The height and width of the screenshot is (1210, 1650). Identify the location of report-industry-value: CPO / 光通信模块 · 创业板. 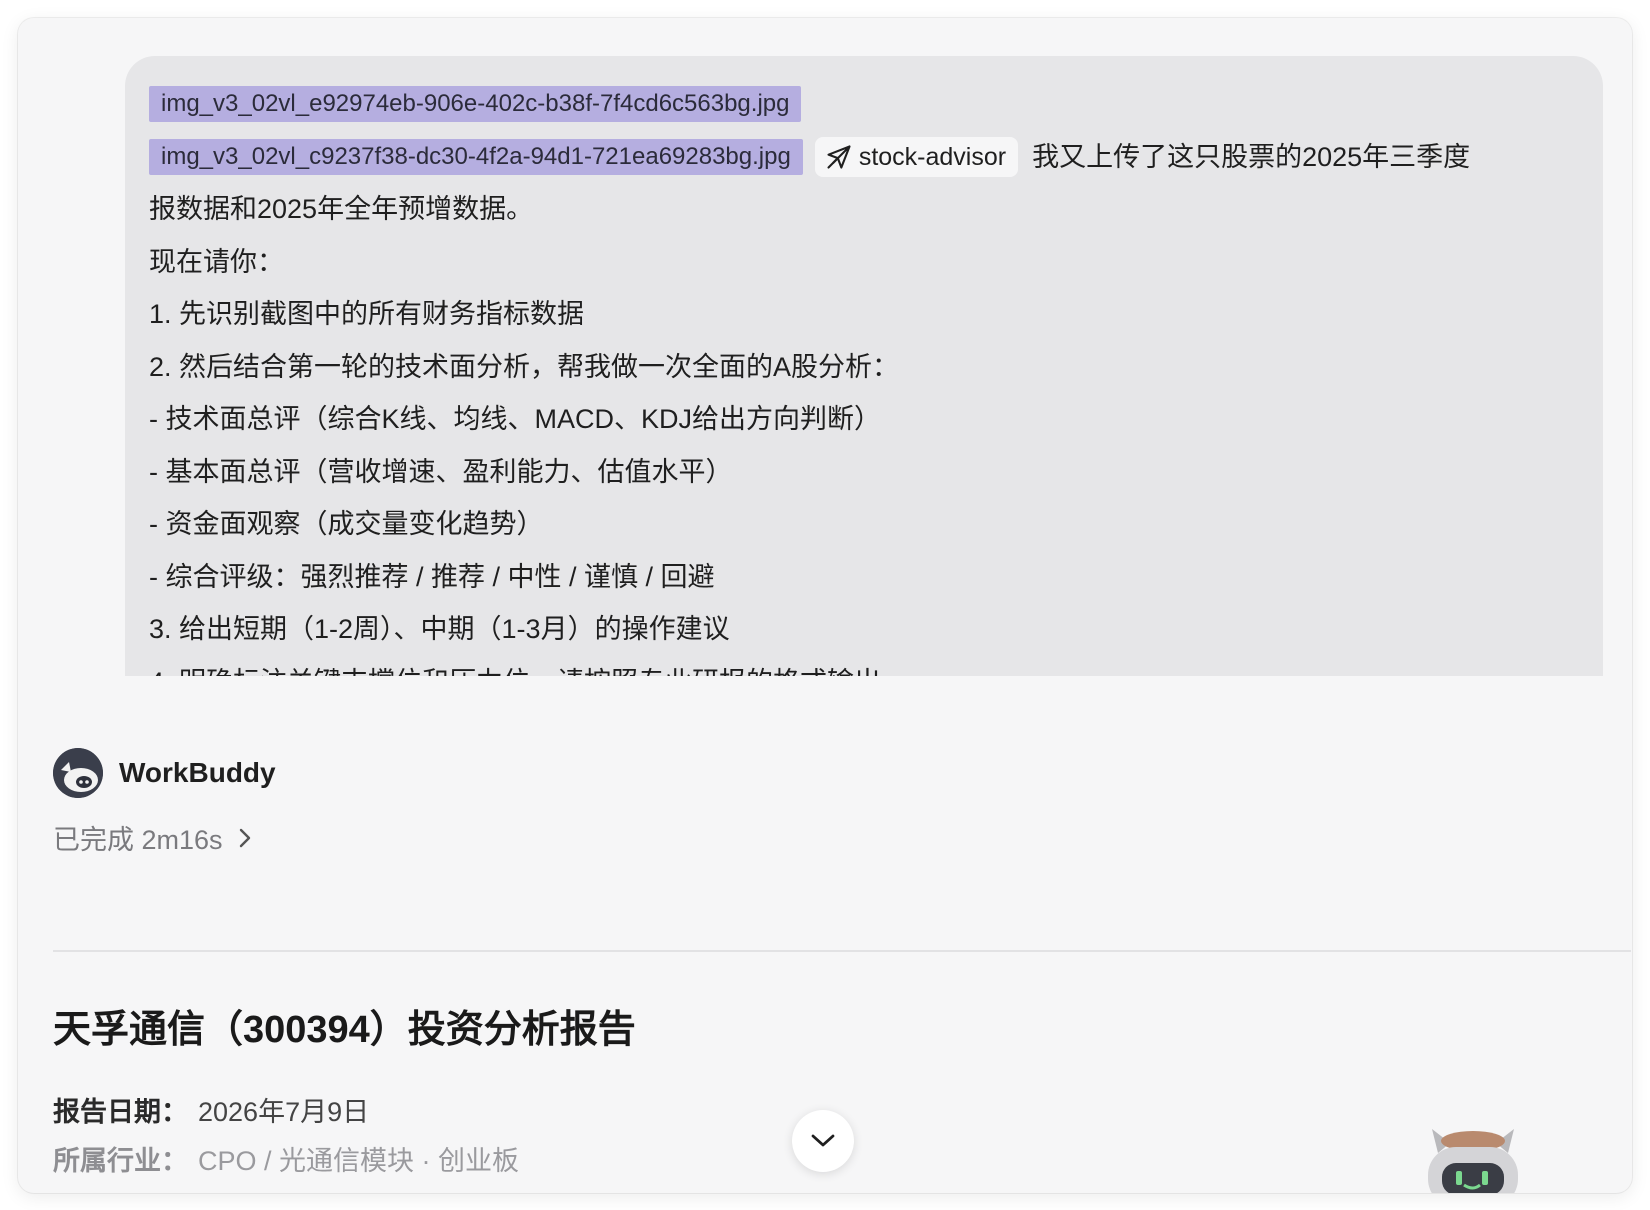
(359, 1161).